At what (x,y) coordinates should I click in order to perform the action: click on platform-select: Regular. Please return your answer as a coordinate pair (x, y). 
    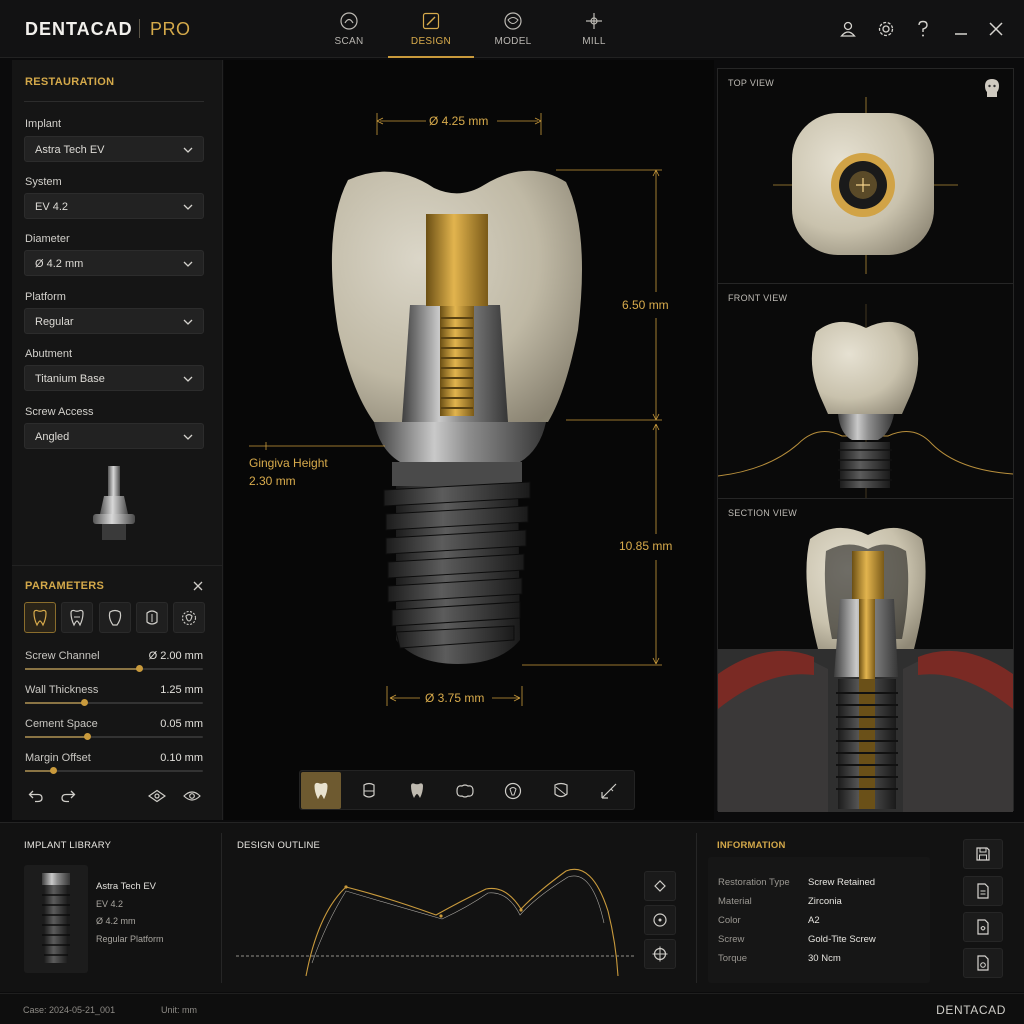
    Looking at the image, I should click on (114, 321).